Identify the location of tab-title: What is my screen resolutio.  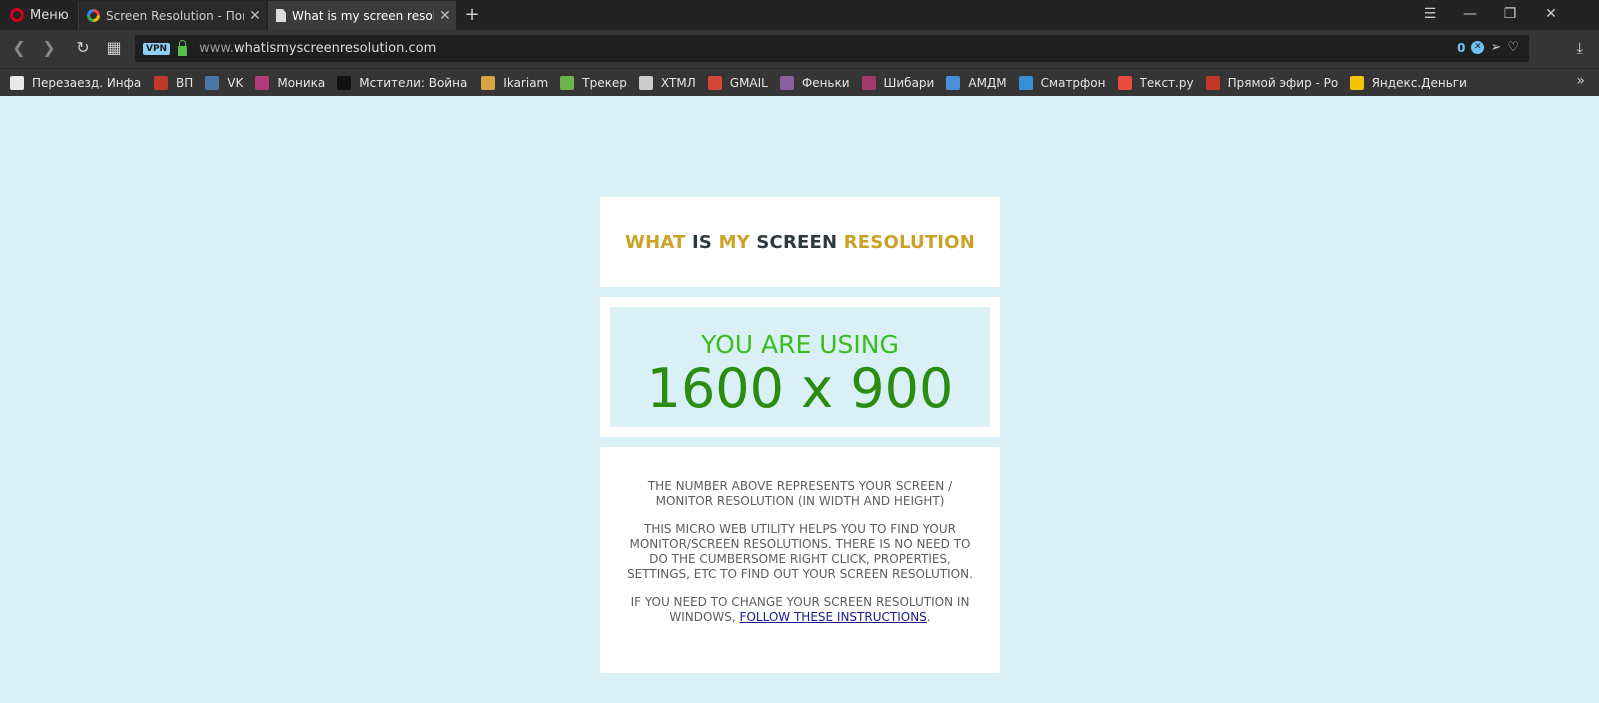
(363, 15).